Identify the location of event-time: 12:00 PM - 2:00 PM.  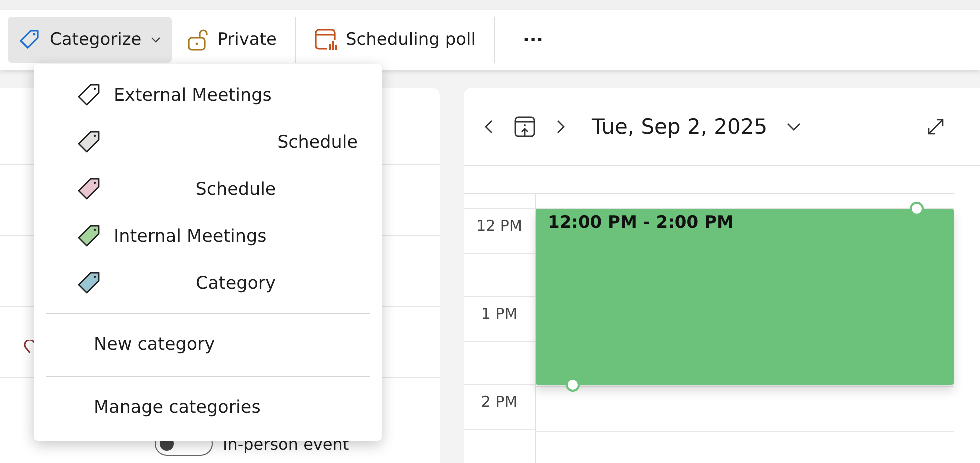
(641, 223).